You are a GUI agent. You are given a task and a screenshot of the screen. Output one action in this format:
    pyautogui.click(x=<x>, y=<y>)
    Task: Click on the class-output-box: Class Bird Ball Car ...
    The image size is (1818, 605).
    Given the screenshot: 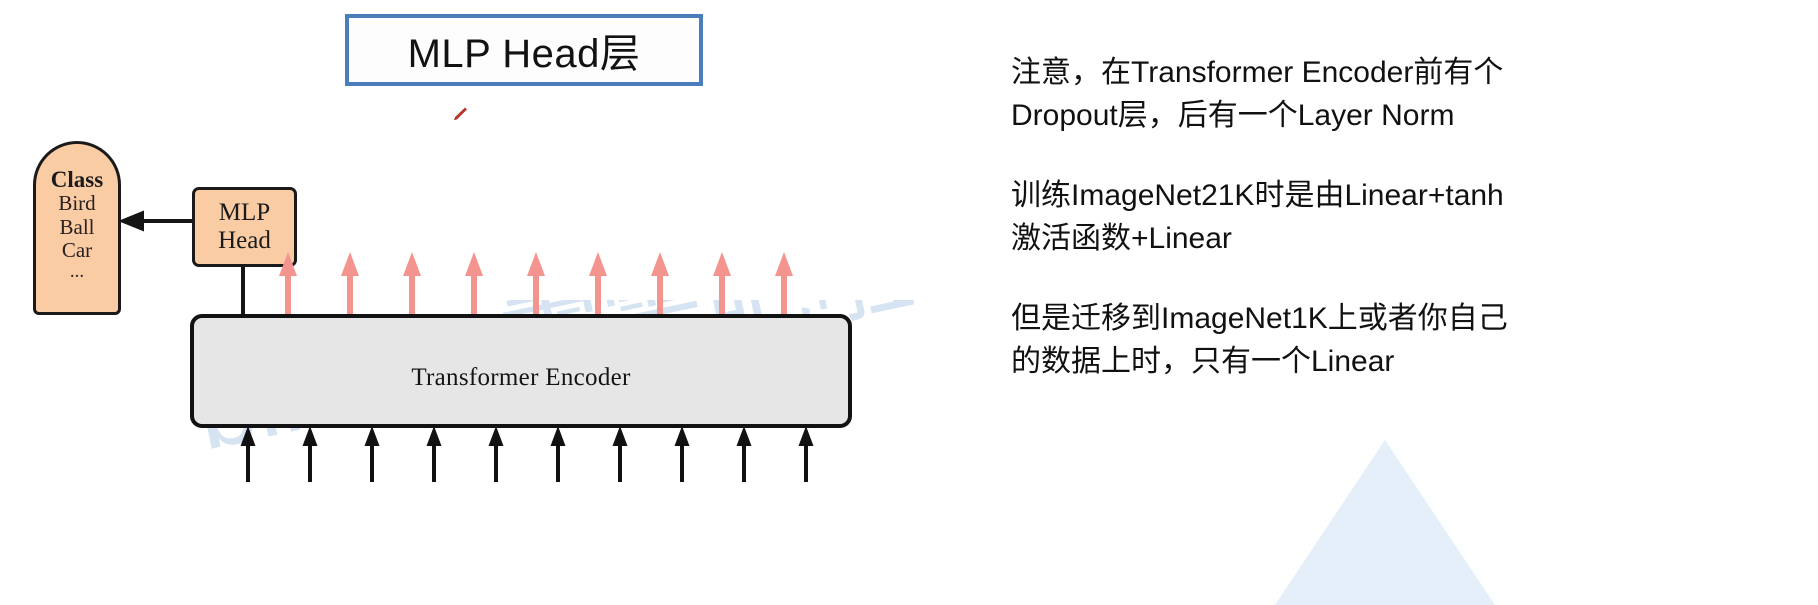 What is the action you would take?
    pyautogui.click(x=77, y=228)
    